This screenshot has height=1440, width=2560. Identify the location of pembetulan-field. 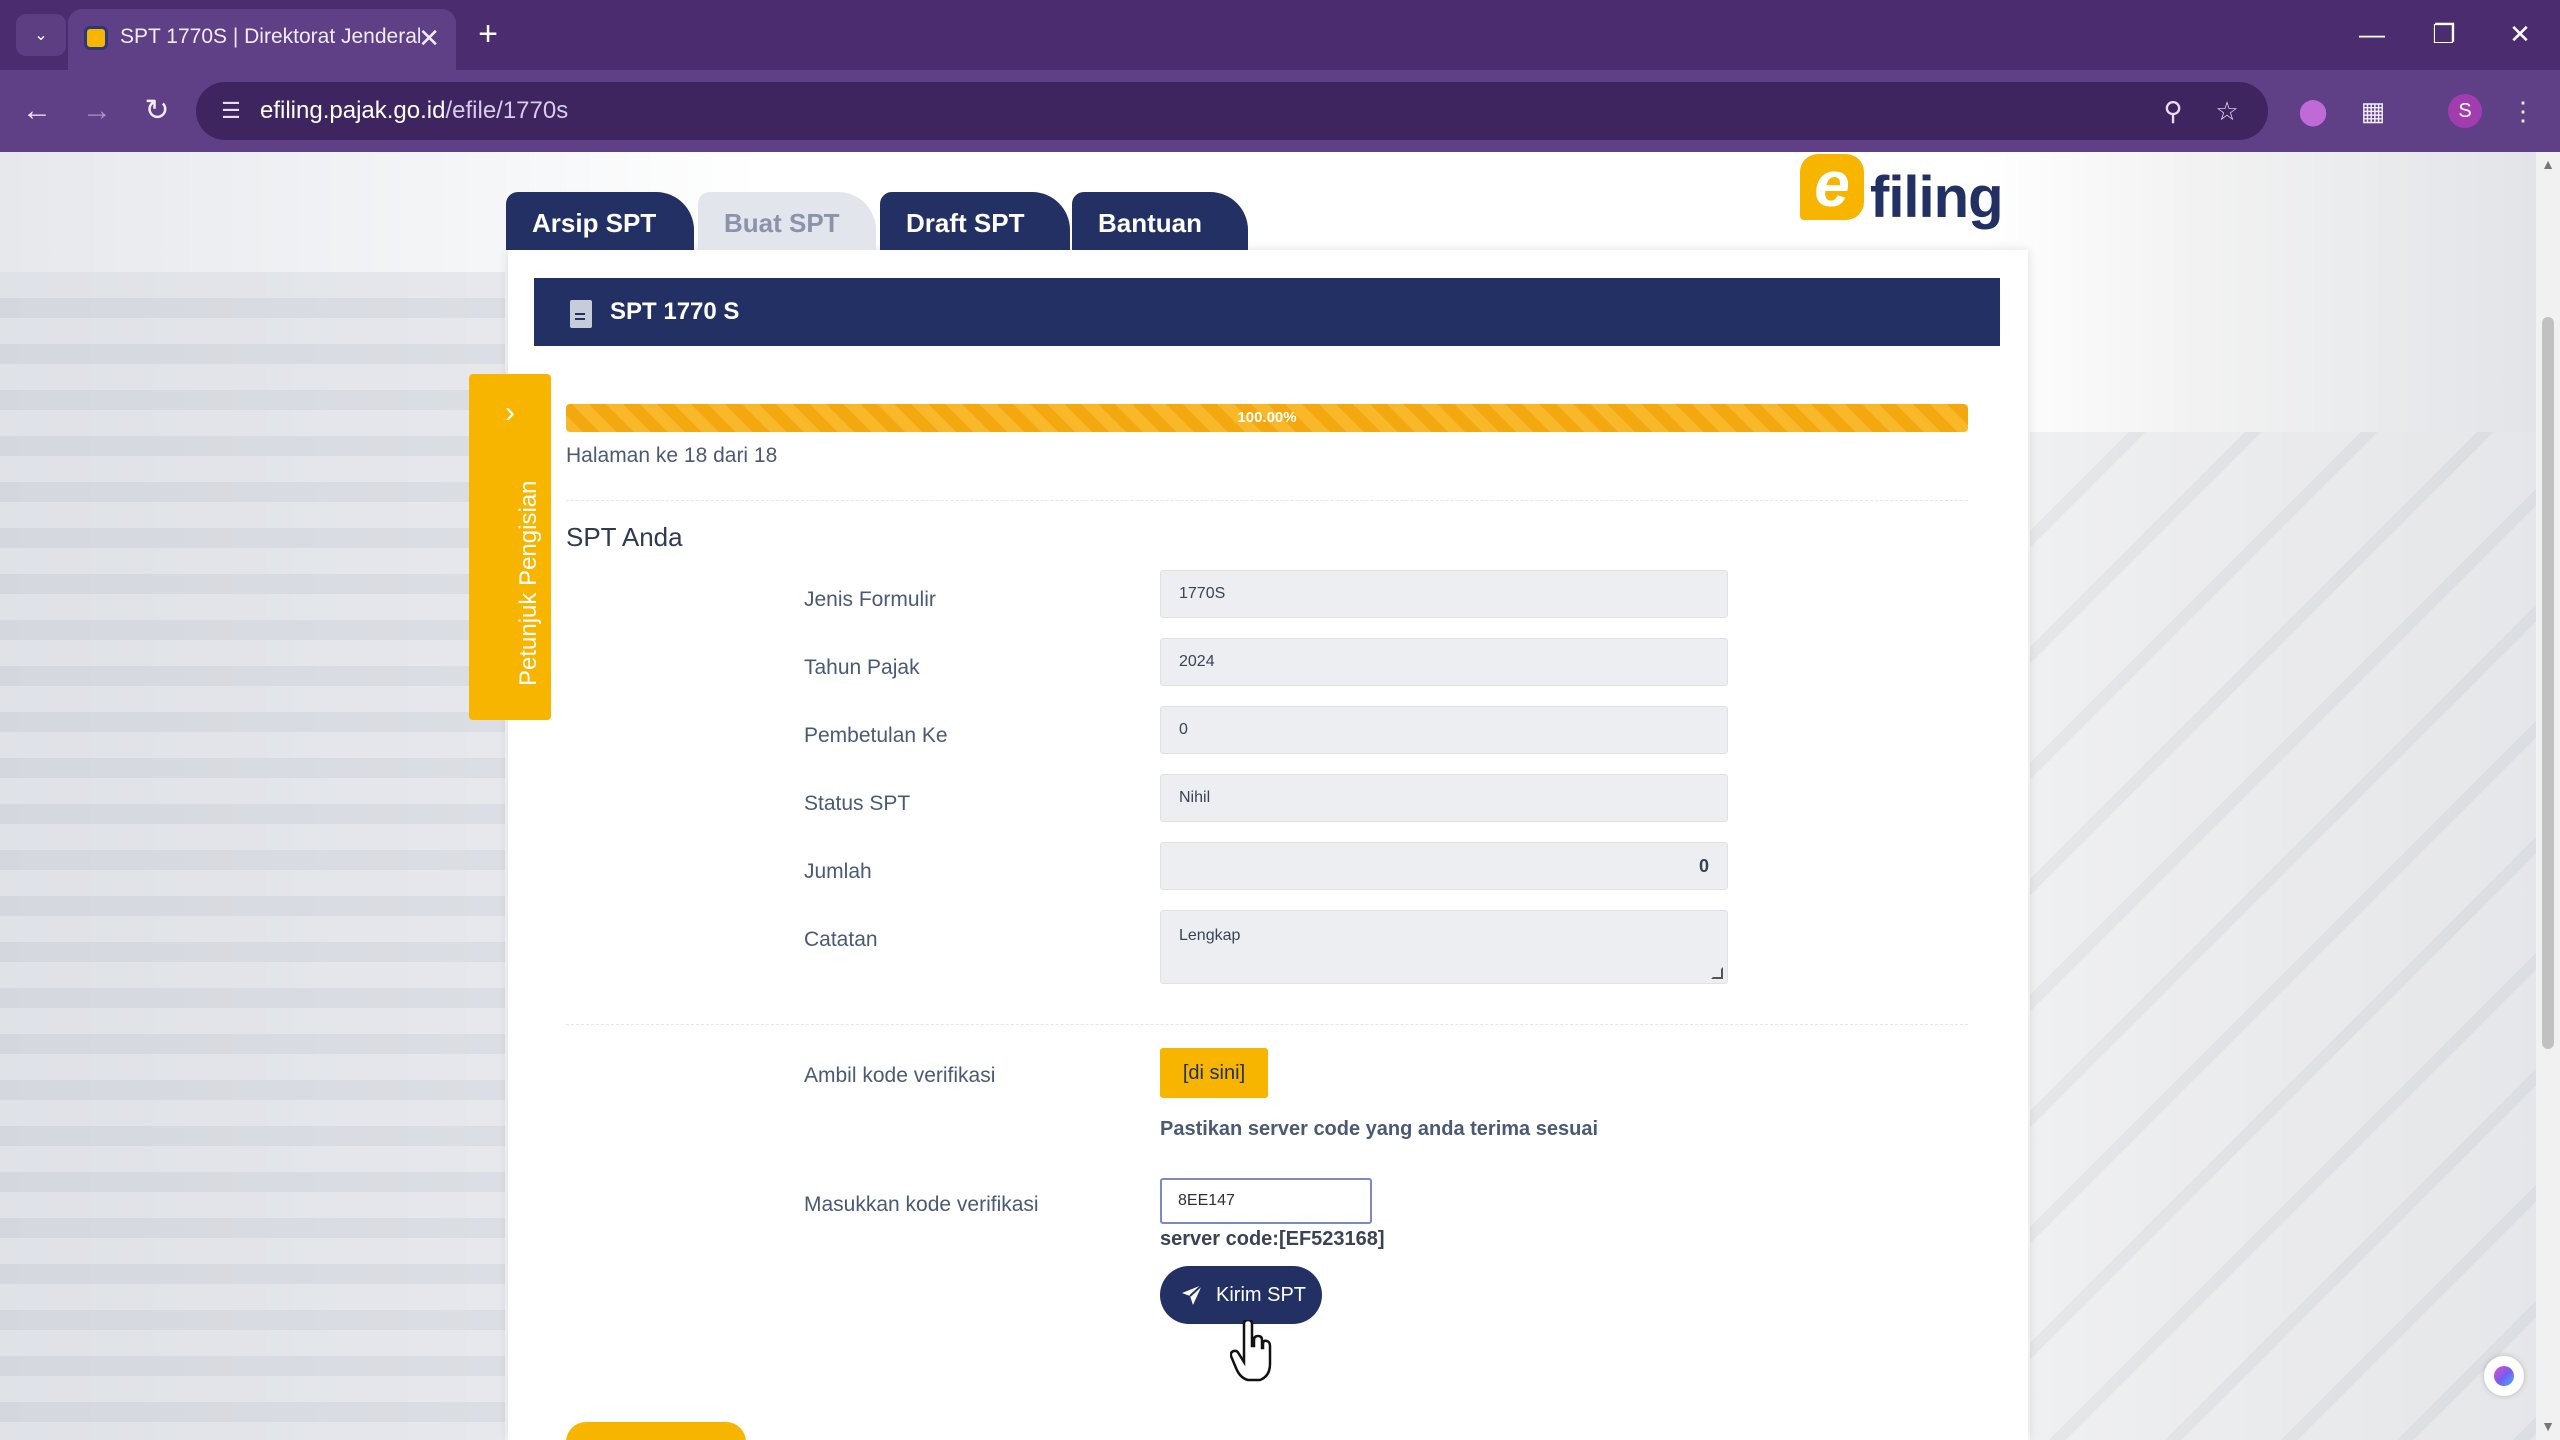
(1444, 730).